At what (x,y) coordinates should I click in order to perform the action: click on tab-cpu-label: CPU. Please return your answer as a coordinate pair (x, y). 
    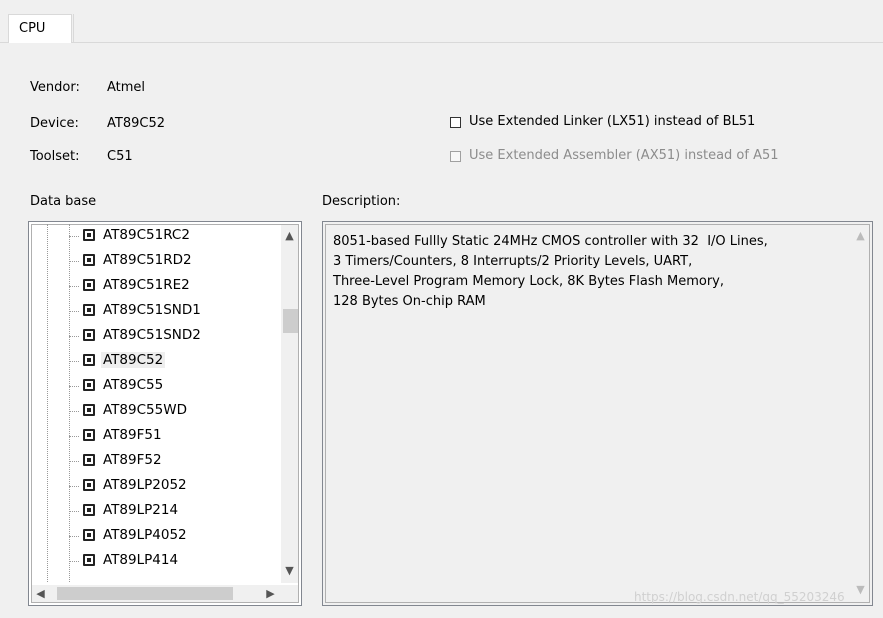
    Looking at the image, I should click on (32, 28).